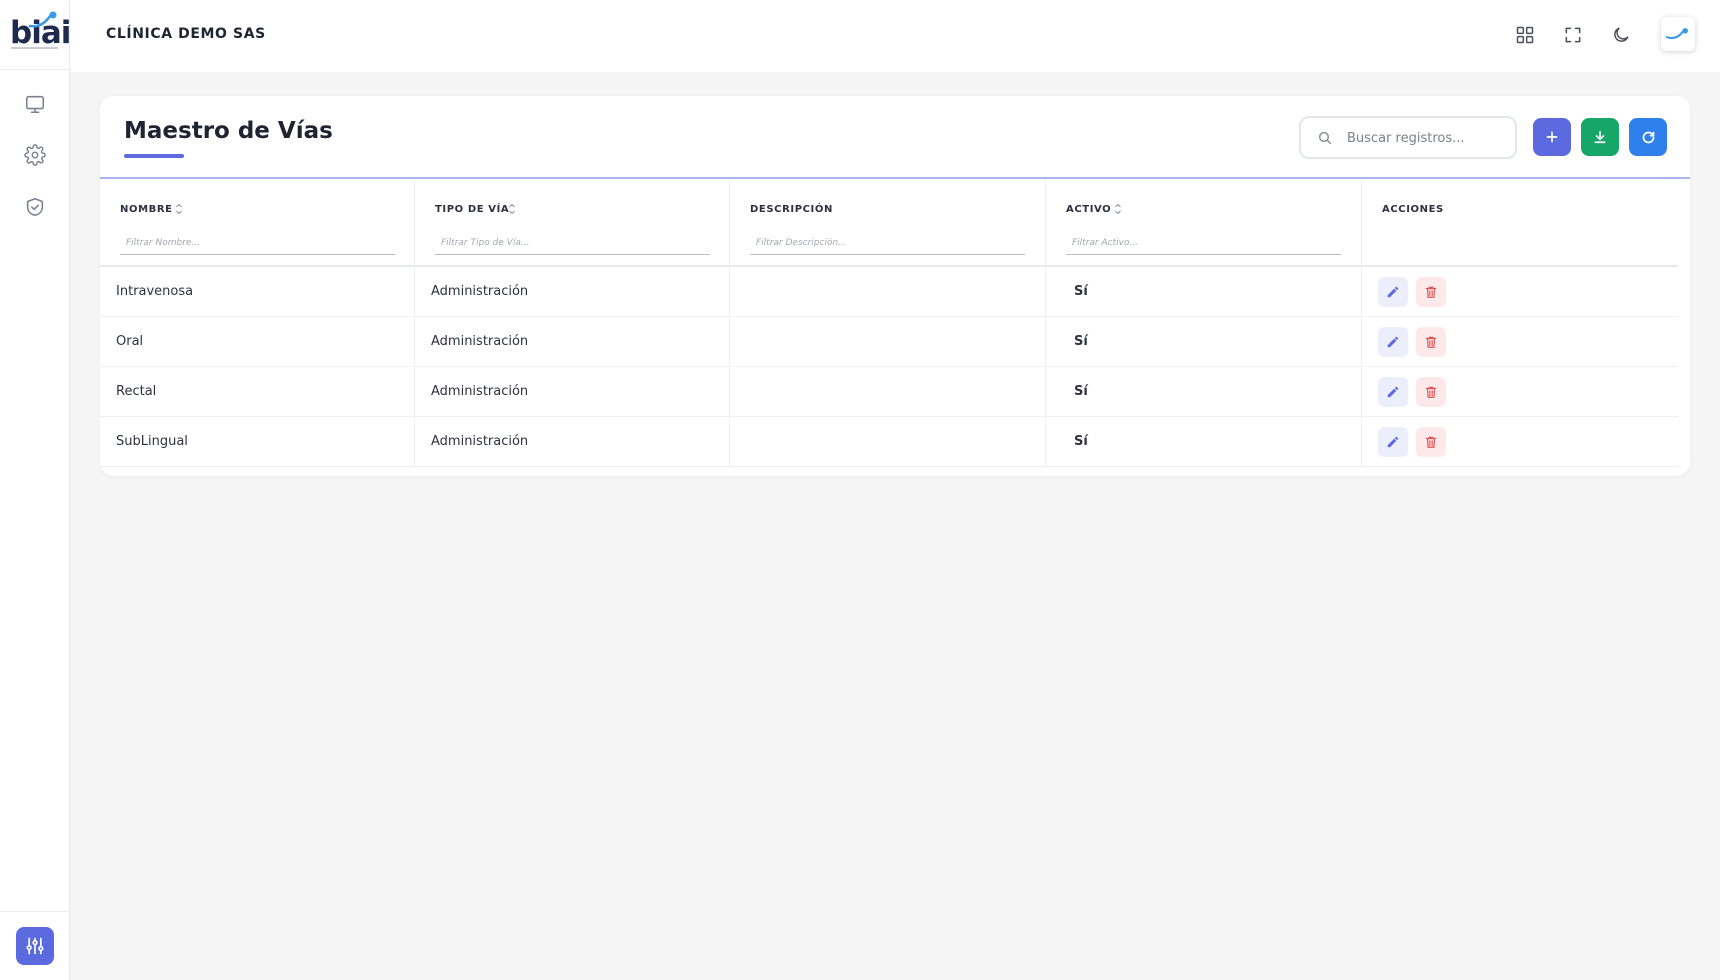  I want to click on filter-nombre-input, so click(257, 243).